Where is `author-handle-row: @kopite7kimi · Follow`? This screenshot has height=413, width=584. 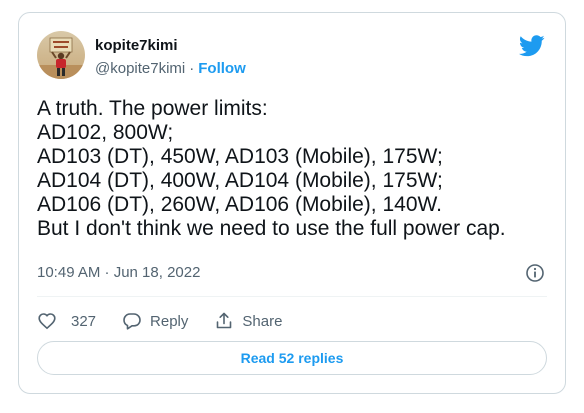
author-handle-row: @kopite7kimi · Follow is located at coordinates (170, 68).